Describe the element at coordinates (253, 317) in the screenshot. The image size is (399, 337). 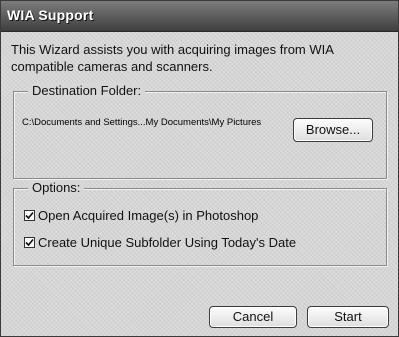
I see `cancel-button: Cancel` at that location.